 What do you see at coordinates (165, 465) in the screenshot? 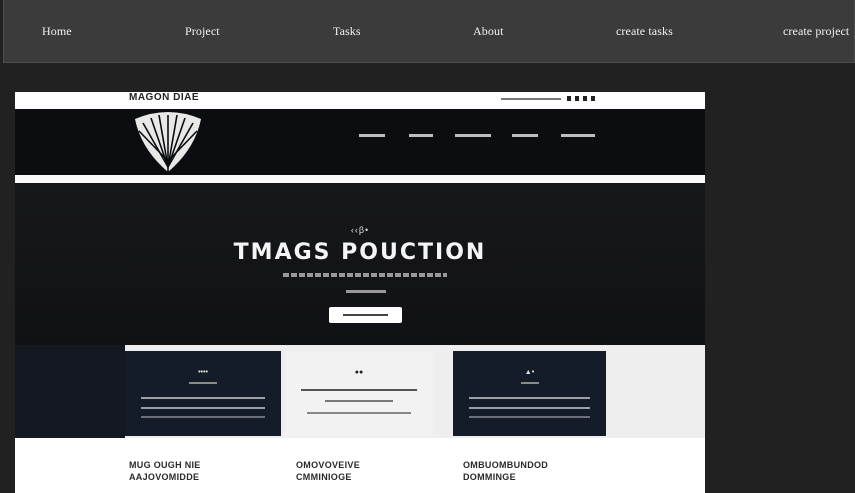
I see `preview-bottom-line: MUG OUGH NIE` at bounding box center [165, 465].